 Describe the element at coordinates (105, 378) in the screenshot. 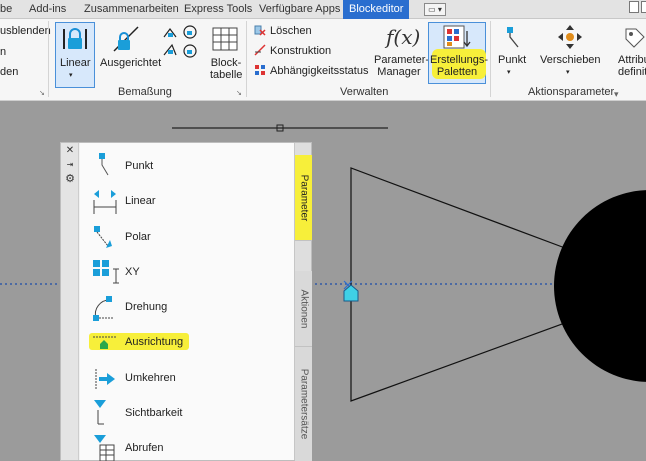

I see `umkehren-param-icon` at that location.